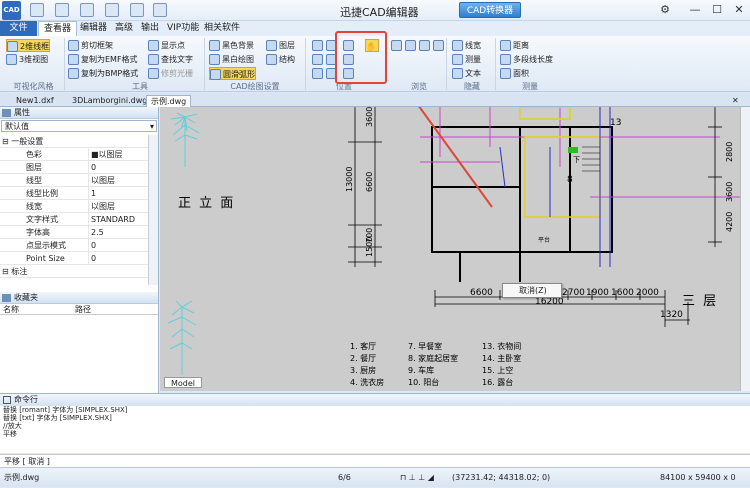 Image resolution: width=750 pixels, height=488 pixels. Describe the element at coordinates (79, 126) in the screenshot. I see `properties-dropdown: 默认值 ▾` at that location.